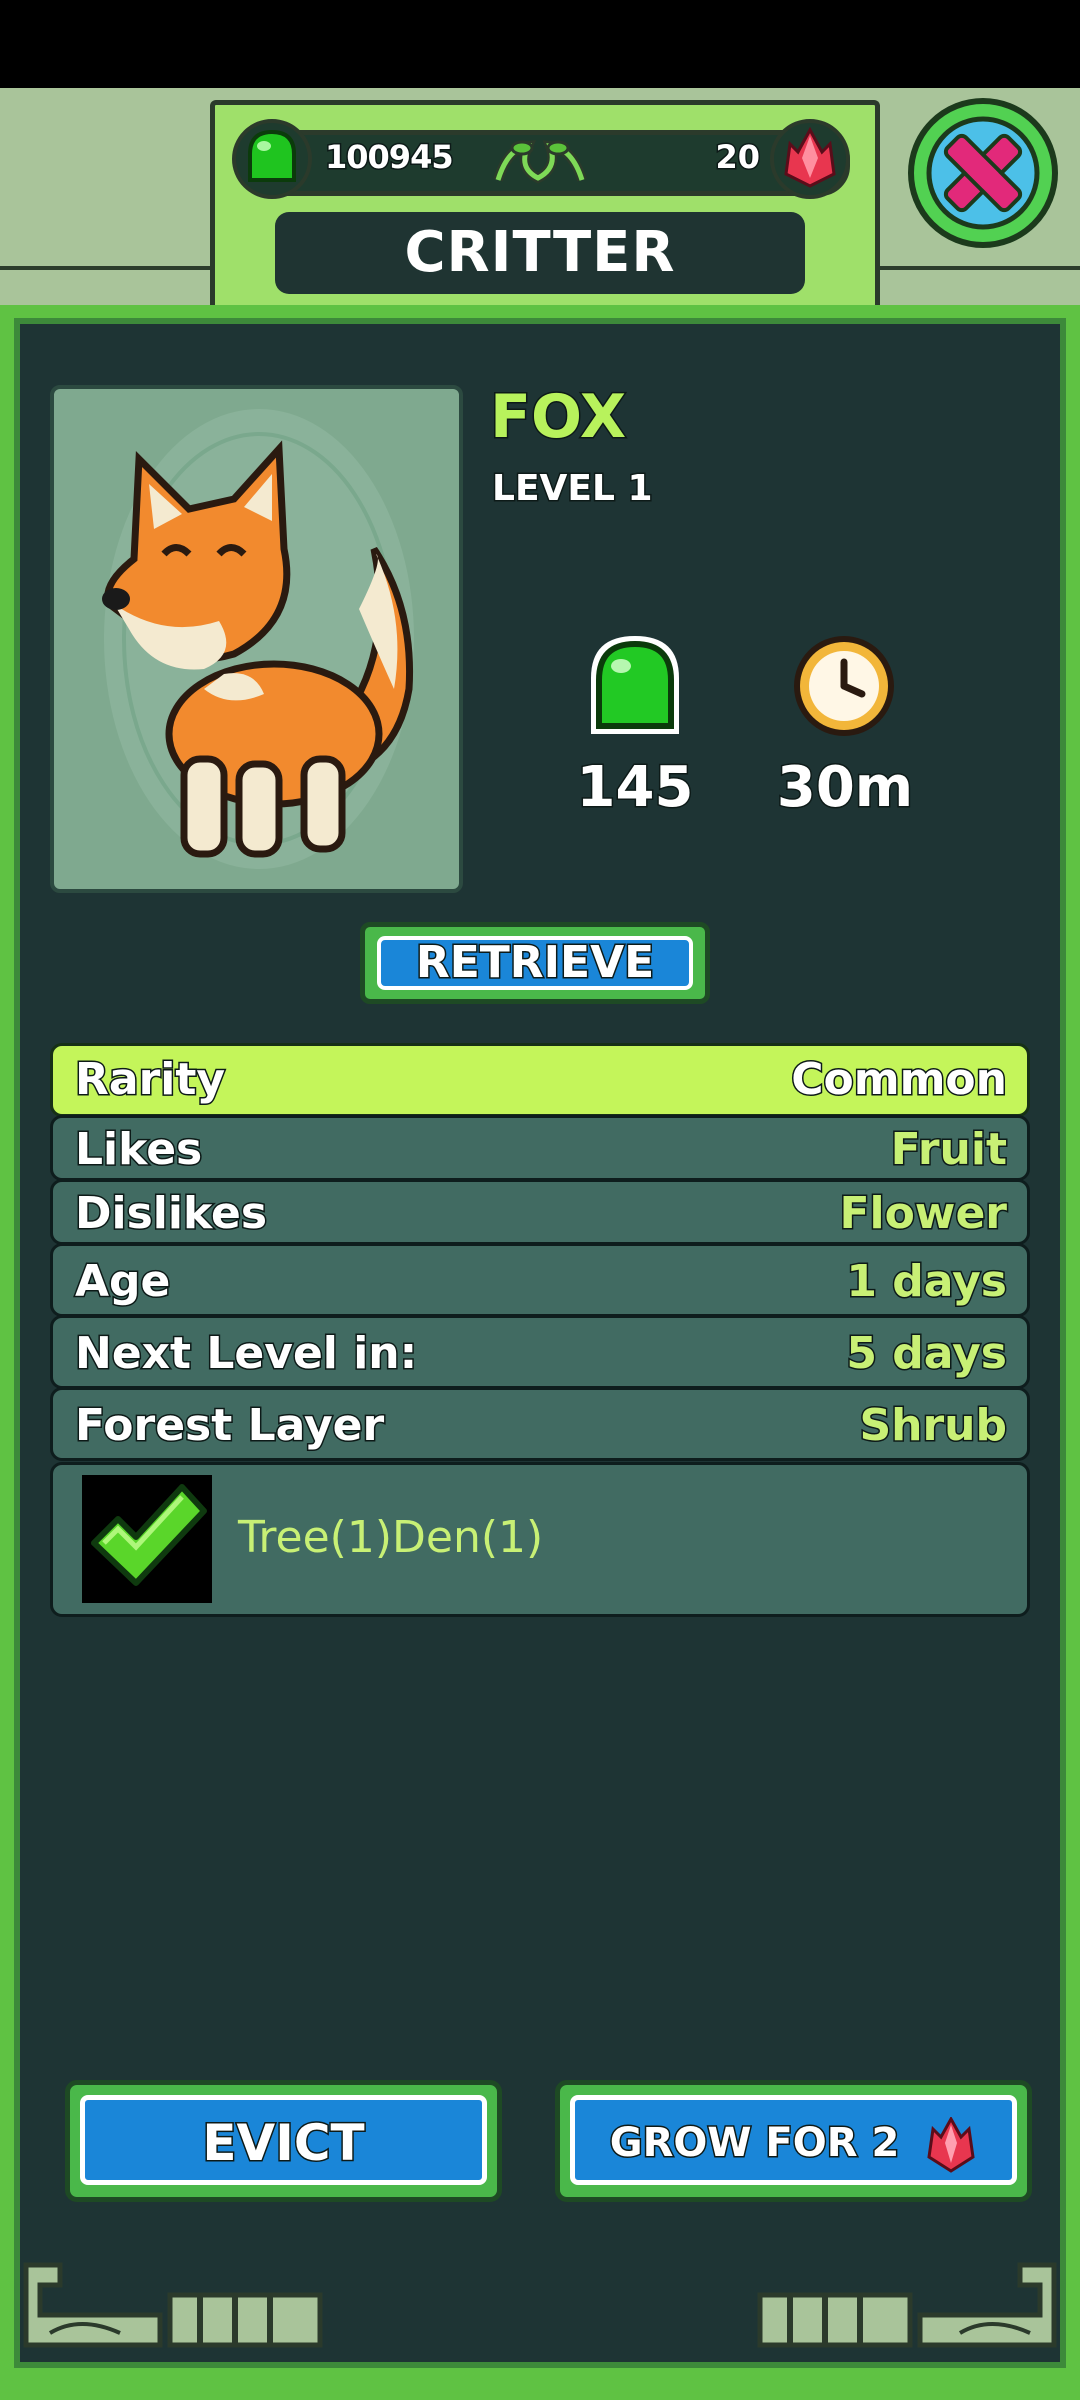  What do you see at coordinates (122, 1282) in the screenshot?
I see `stat-label: Age` at bounding box center [122, 1282].